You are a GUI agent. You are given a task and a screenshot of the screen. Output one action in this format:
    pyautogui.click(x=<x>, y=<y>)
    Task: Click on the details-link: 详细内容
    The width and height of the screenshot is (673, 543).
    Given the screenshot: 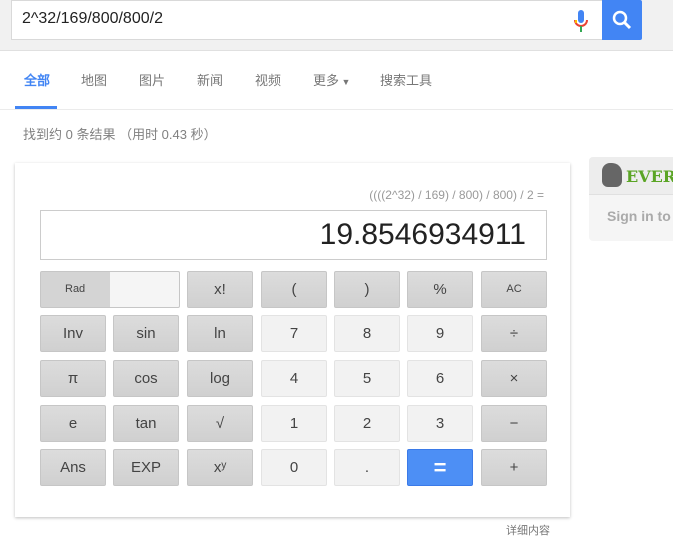 What is the action you would take?
    pyautogui.click(x=528, y=530)
    